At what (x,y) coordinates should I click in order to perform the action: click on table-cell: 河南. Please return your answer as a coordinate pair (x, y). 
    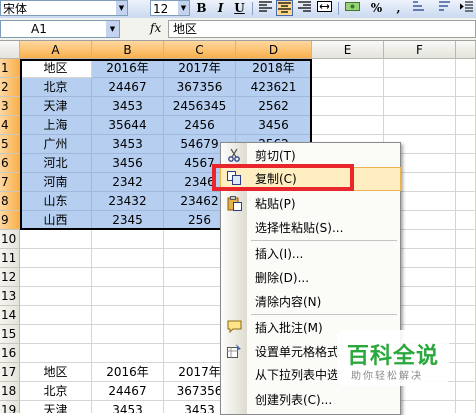
    Looking at the image, I should click on (56, 182).